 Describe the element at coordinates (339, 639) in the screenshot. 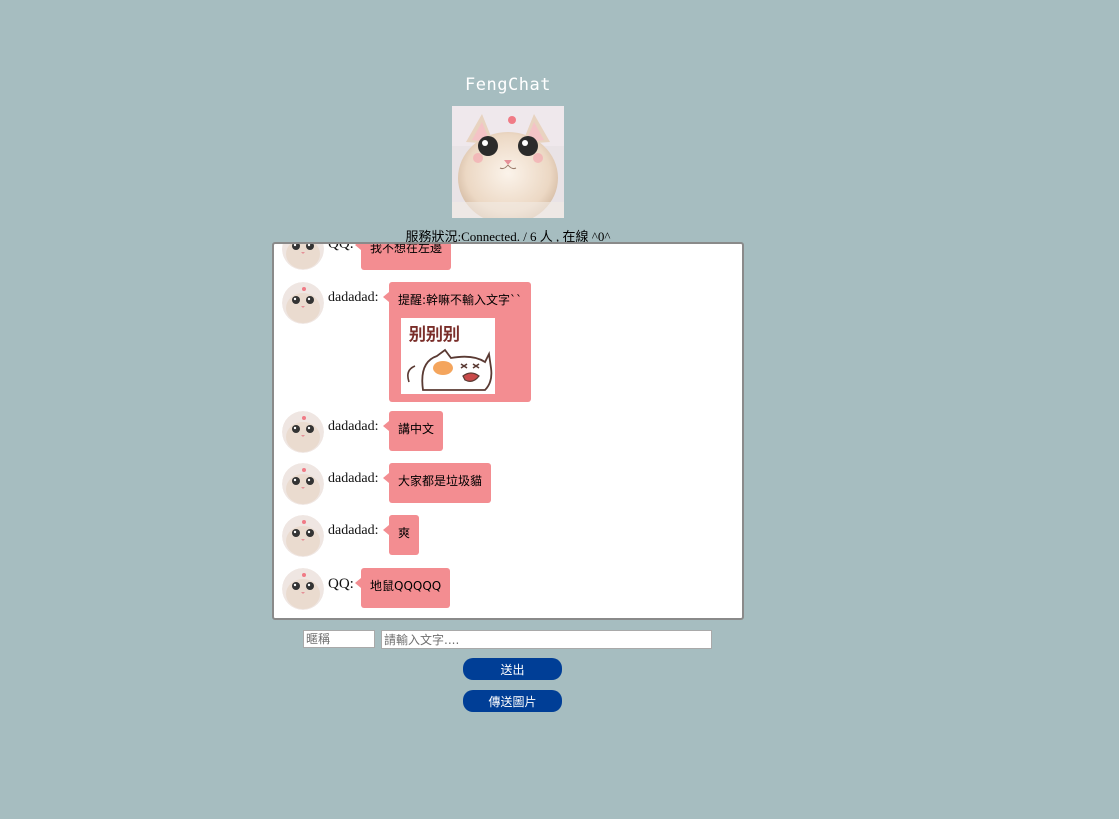

I see `nickname-input` at that location.